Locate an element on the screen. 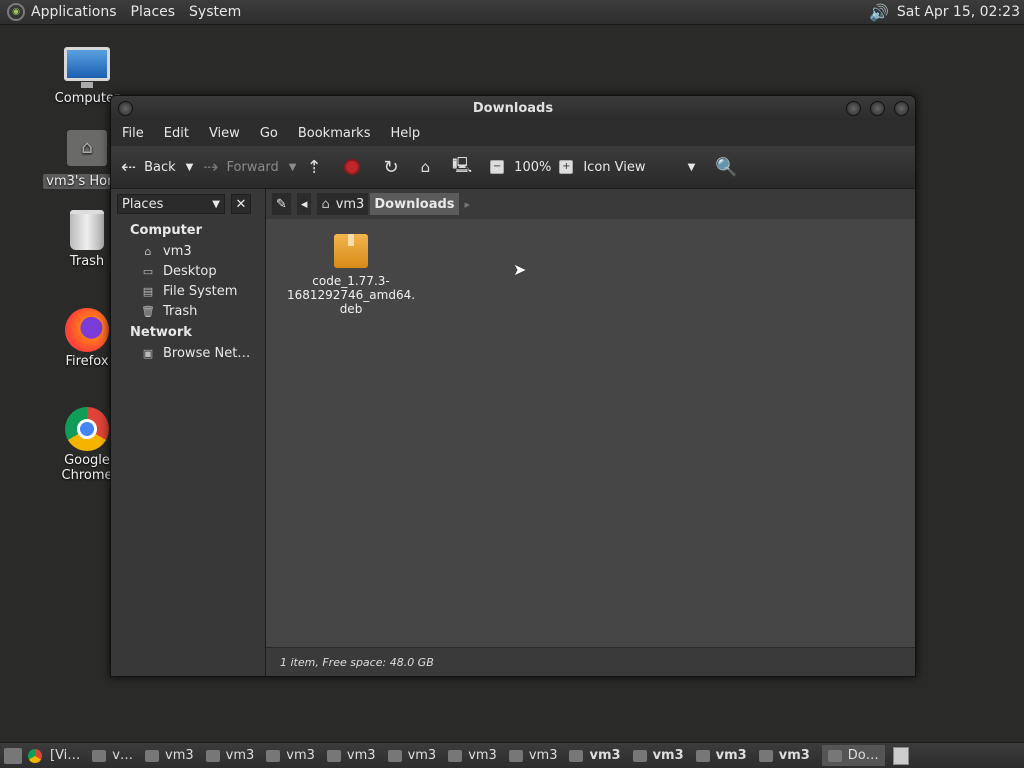  menu-view: View is located at coordinates (224, 133).